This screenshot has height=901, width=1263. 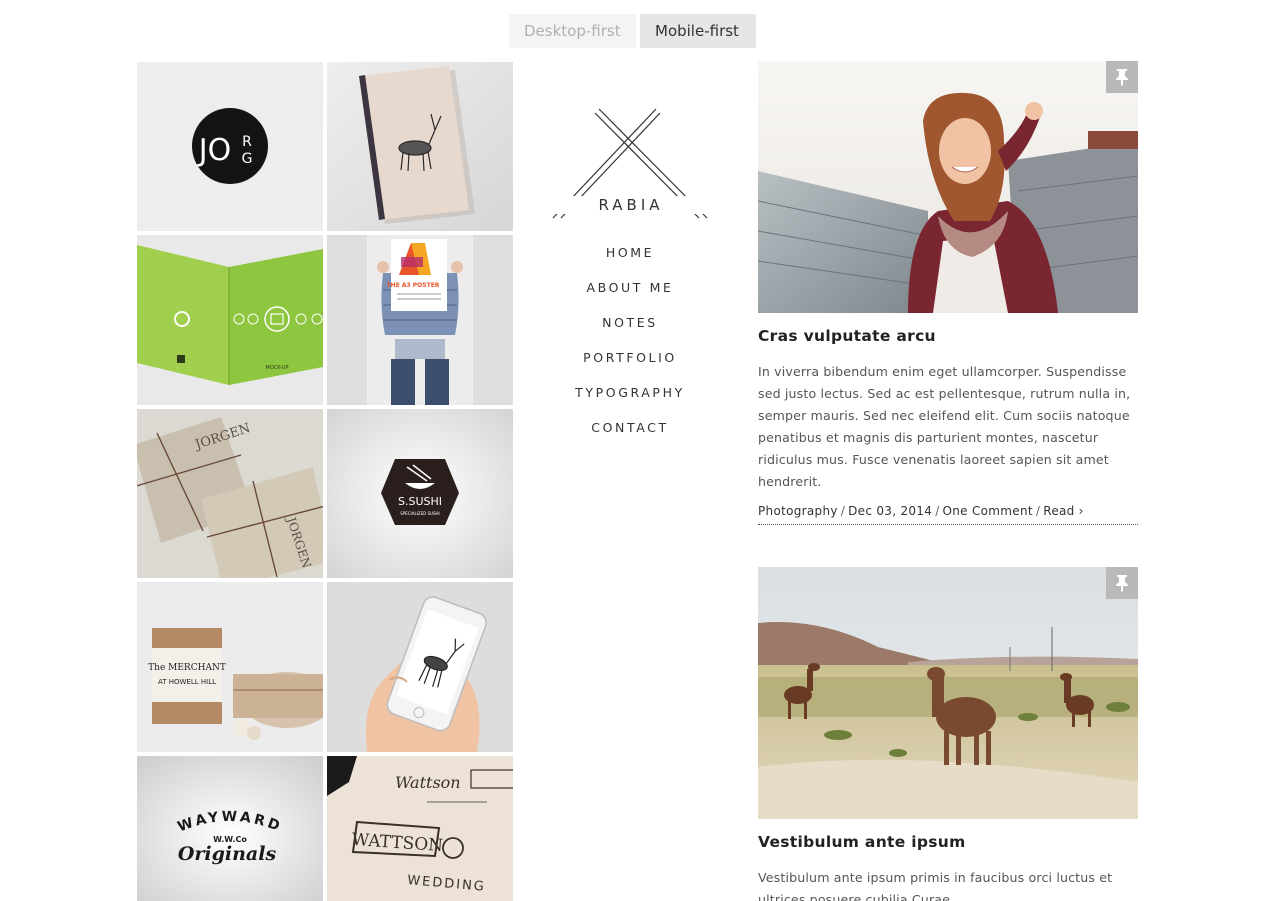 I want to click on brochure-label: MOCK-UP, so click(x=277, y=368).